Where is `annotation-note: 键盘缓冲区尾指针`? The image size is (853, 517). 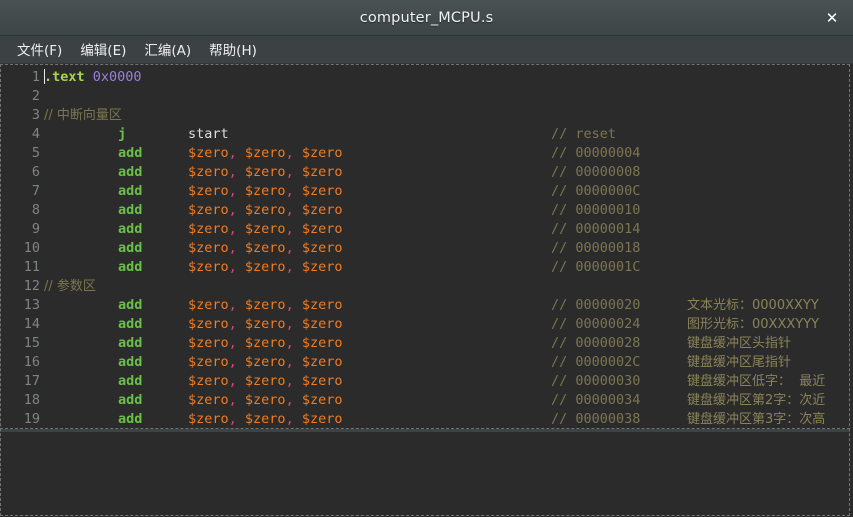 annotation-note: 键盘缓冲区尾指针 is located at coordinates (739, 362).